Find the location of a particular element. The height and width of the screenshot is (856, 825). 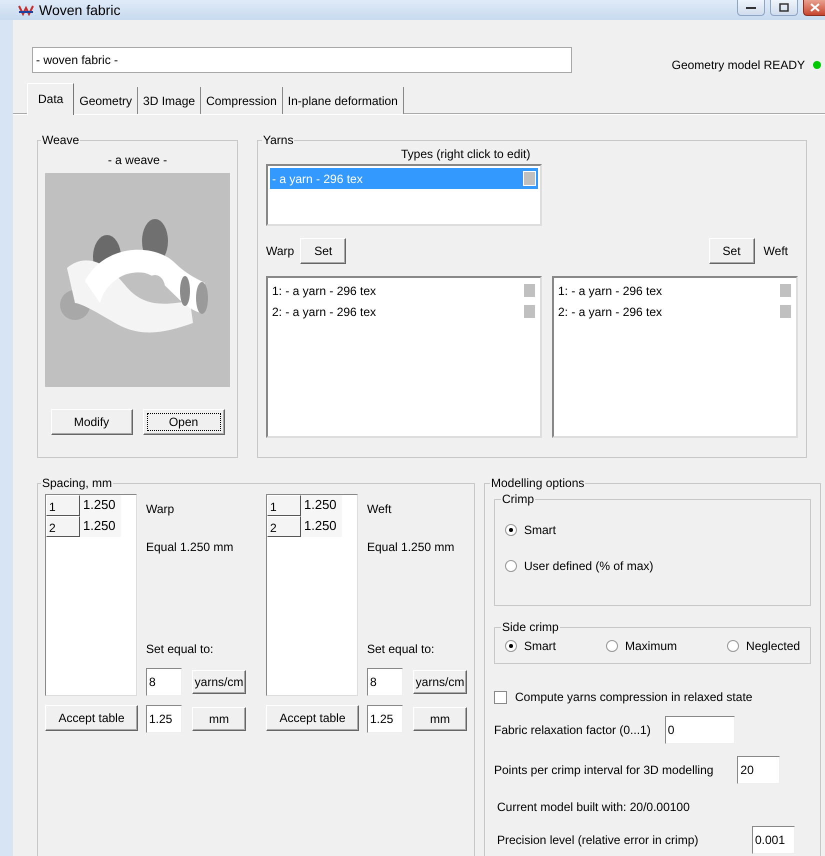

warp-label: Warp is located at coordinates (280, 251).